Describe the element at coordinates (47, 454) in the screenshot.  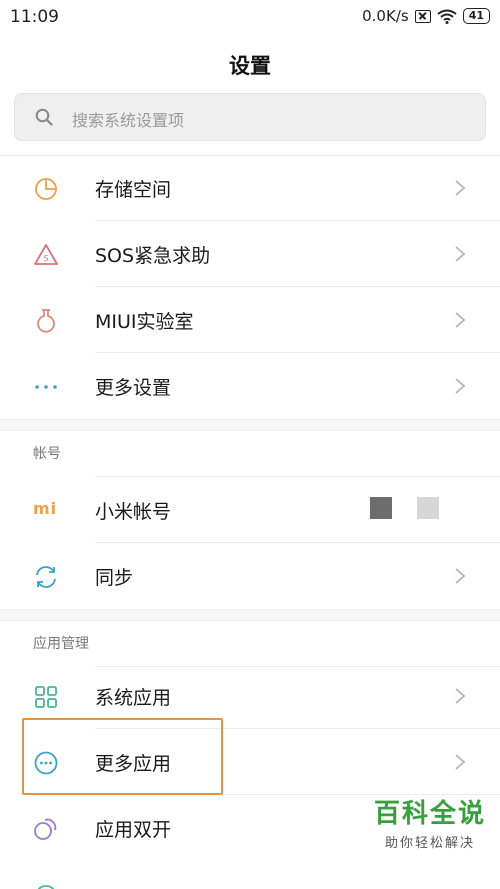
I see `section-title: 帐号` at that location.